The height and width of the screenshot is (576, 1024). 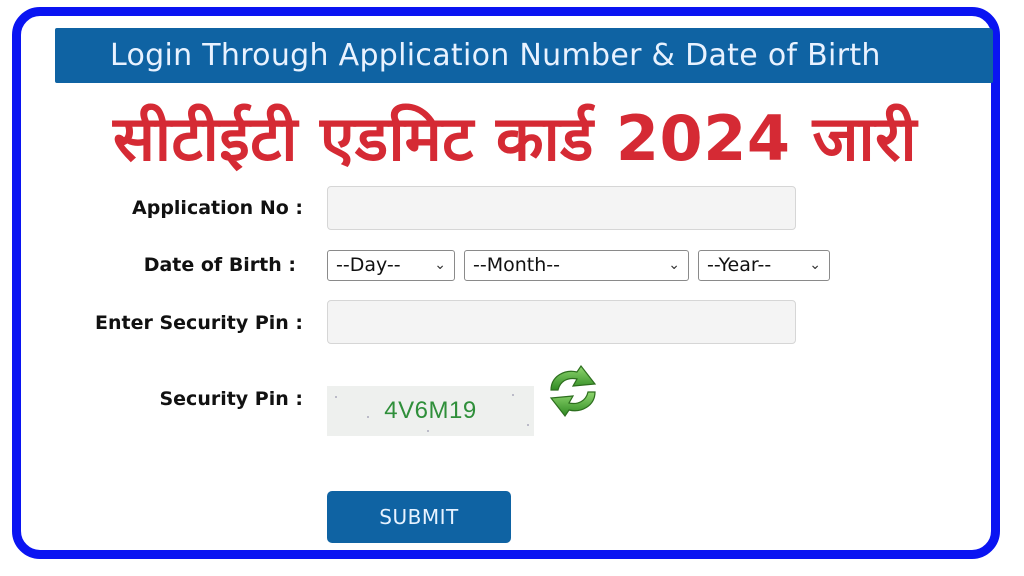 I want to click on dob-day-value: --Day--, so click(x=368, y=265).